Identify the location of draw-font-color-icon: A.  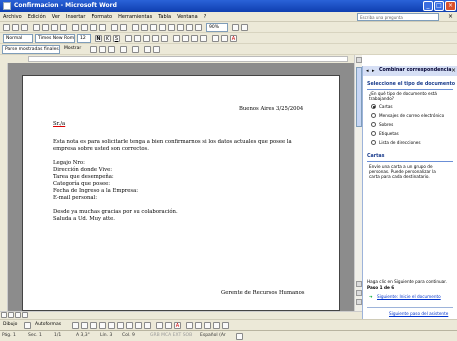
(177, 325).